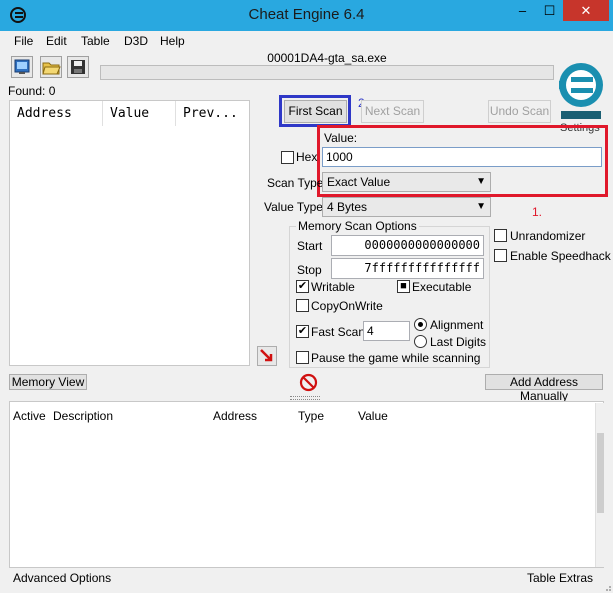 This screenshot has width=613, height=593. I want to click on next-scan-button: Next Scan, so click(392, 111).